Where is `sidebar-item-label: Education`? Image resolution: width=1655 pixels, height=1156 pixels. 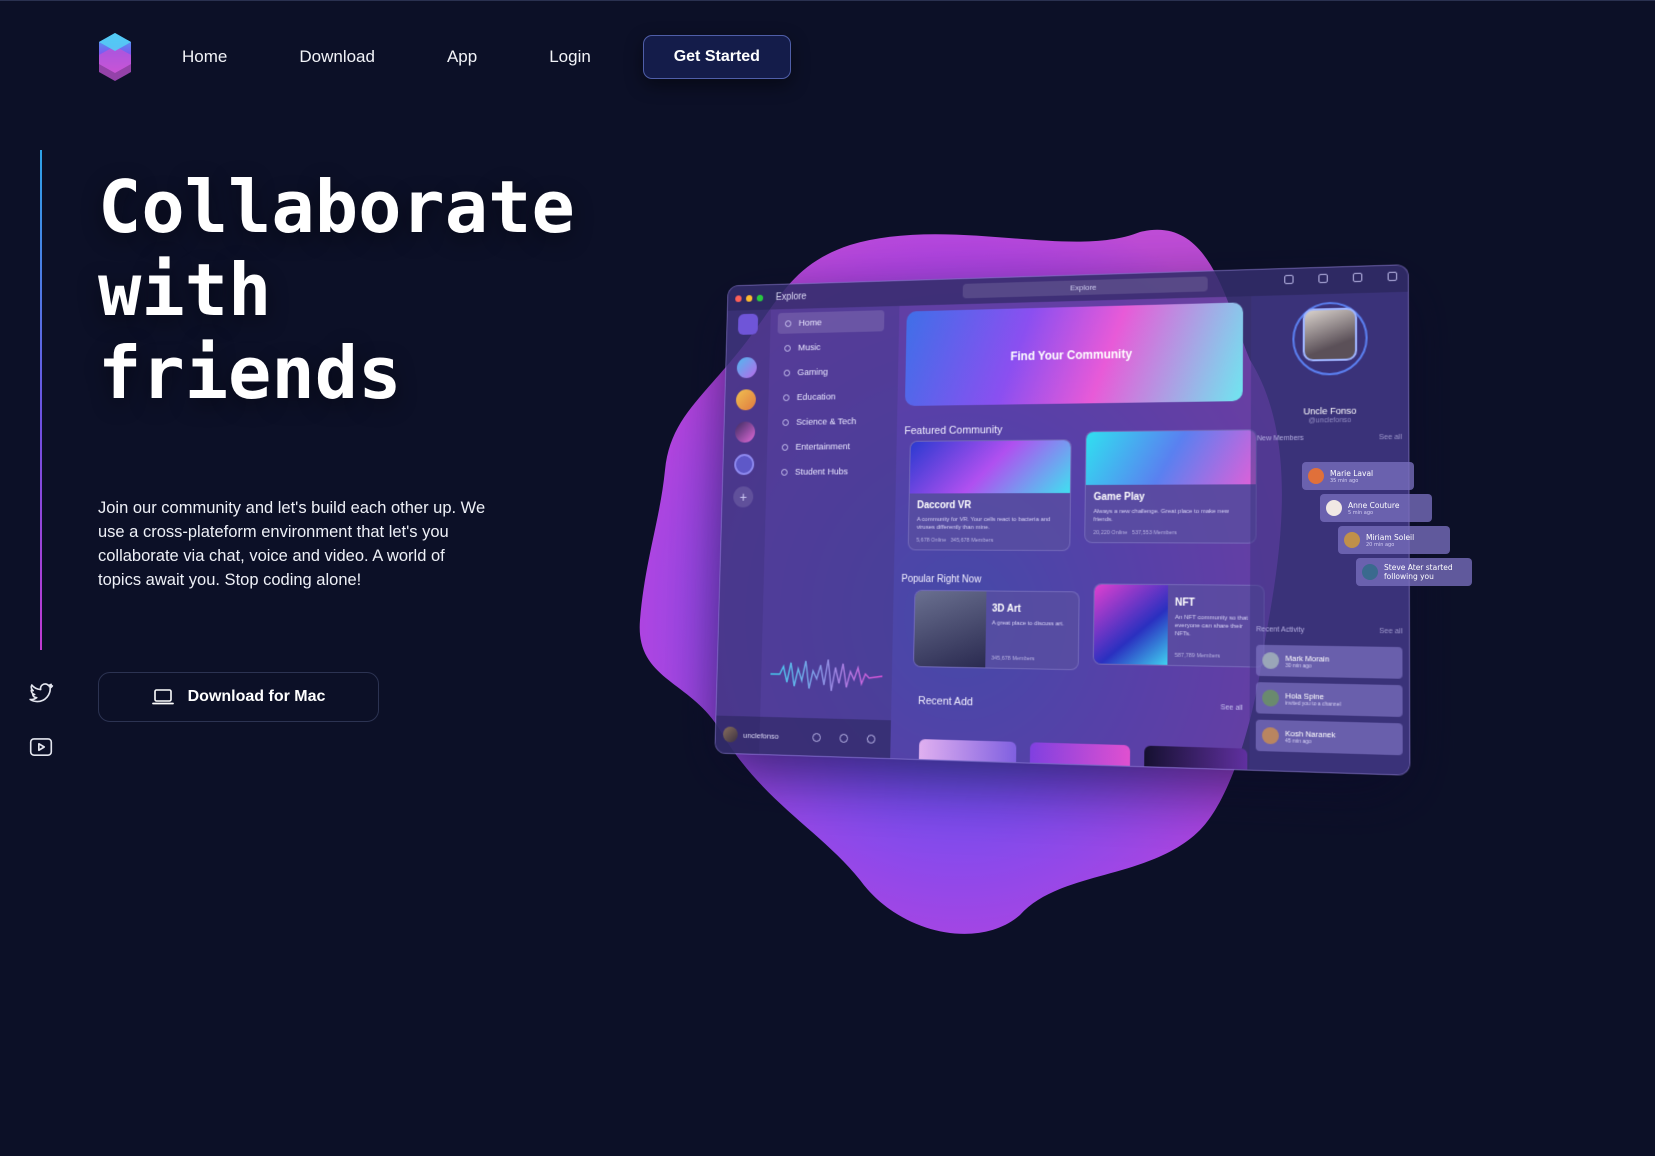
sidebar-item-label: Education is located at coordinates (816, 396).